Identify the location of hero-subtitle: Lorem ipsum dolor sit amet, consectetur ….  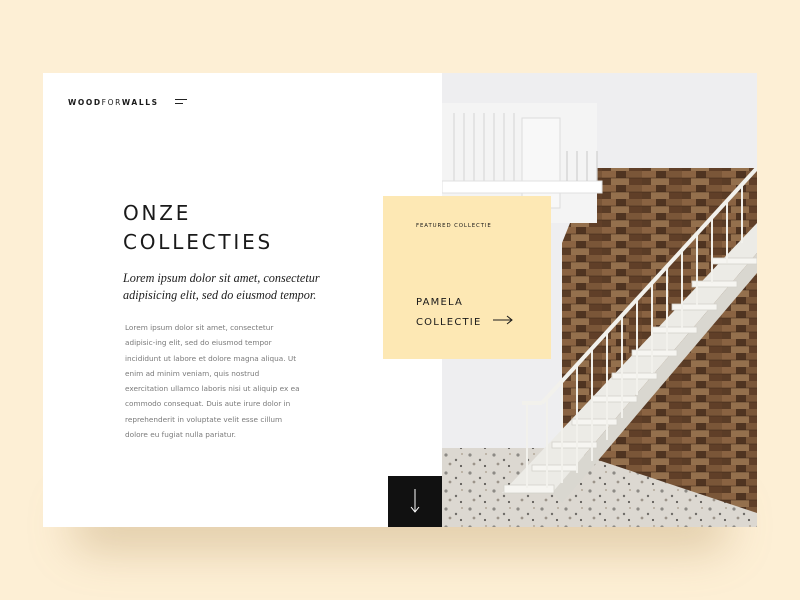
(221, 286).